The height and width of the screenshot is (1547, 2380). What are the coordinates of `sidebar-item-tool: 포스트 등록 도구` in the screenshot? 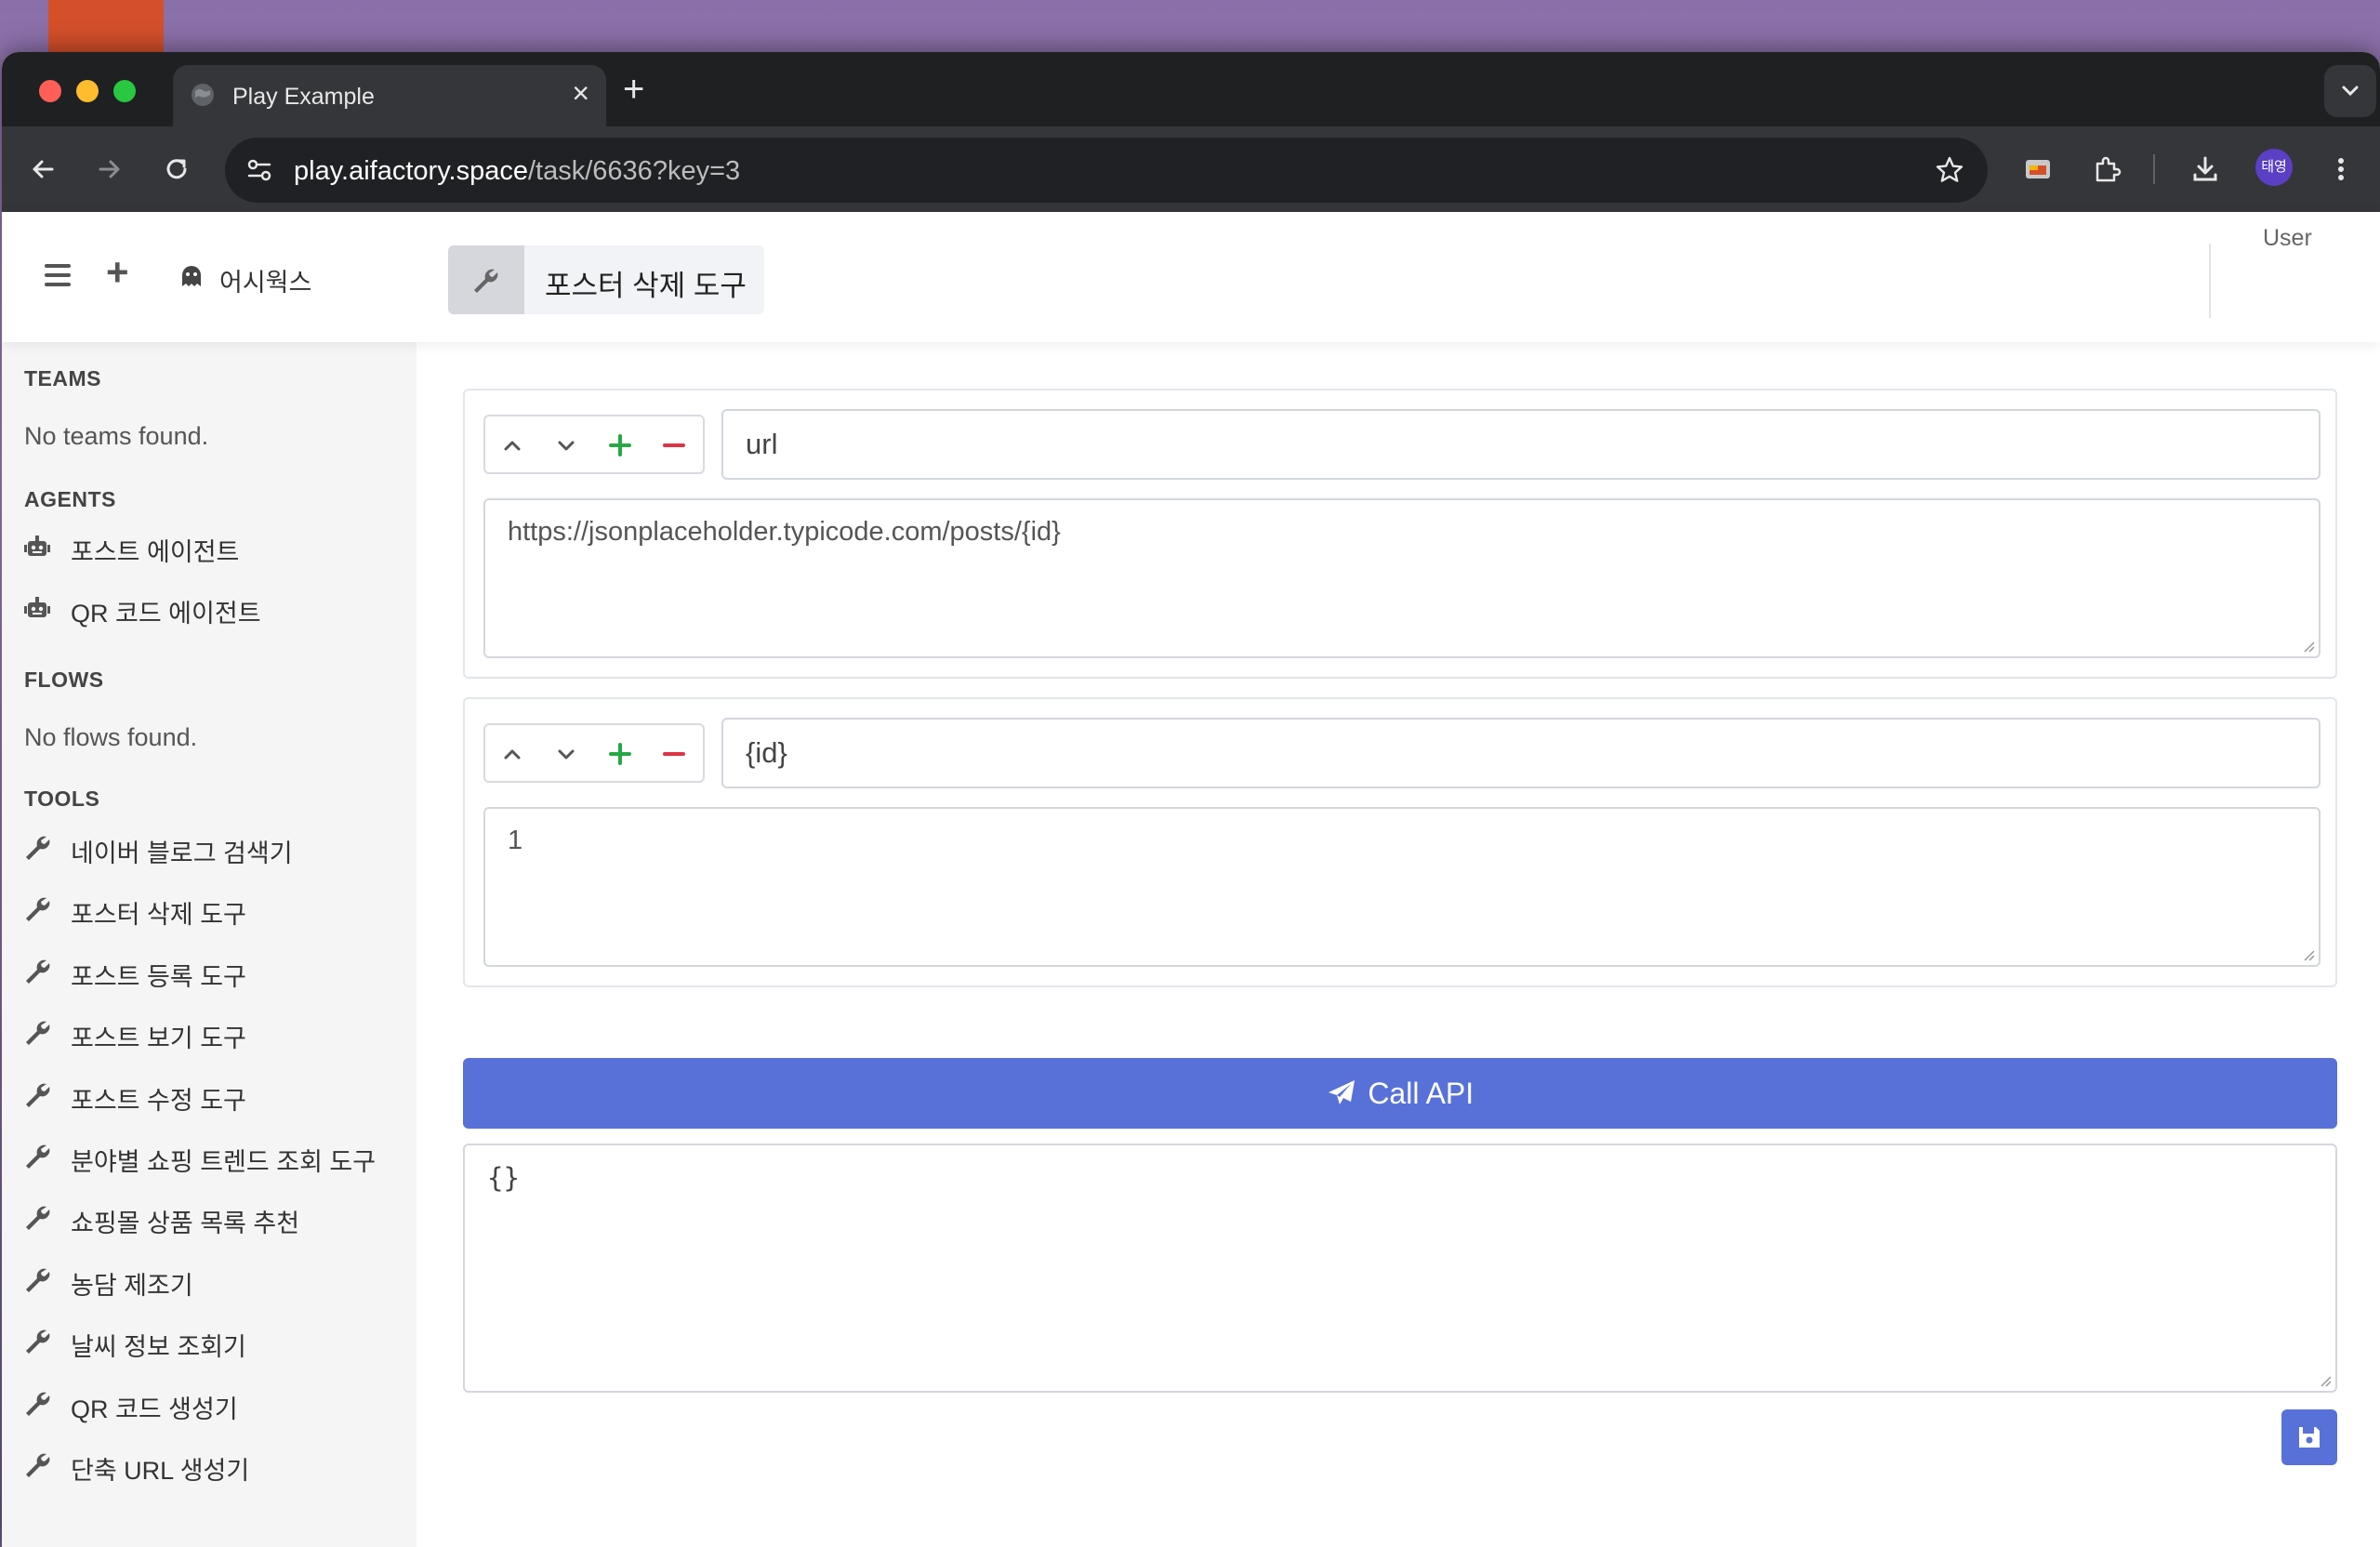 It's located at (208, 972).